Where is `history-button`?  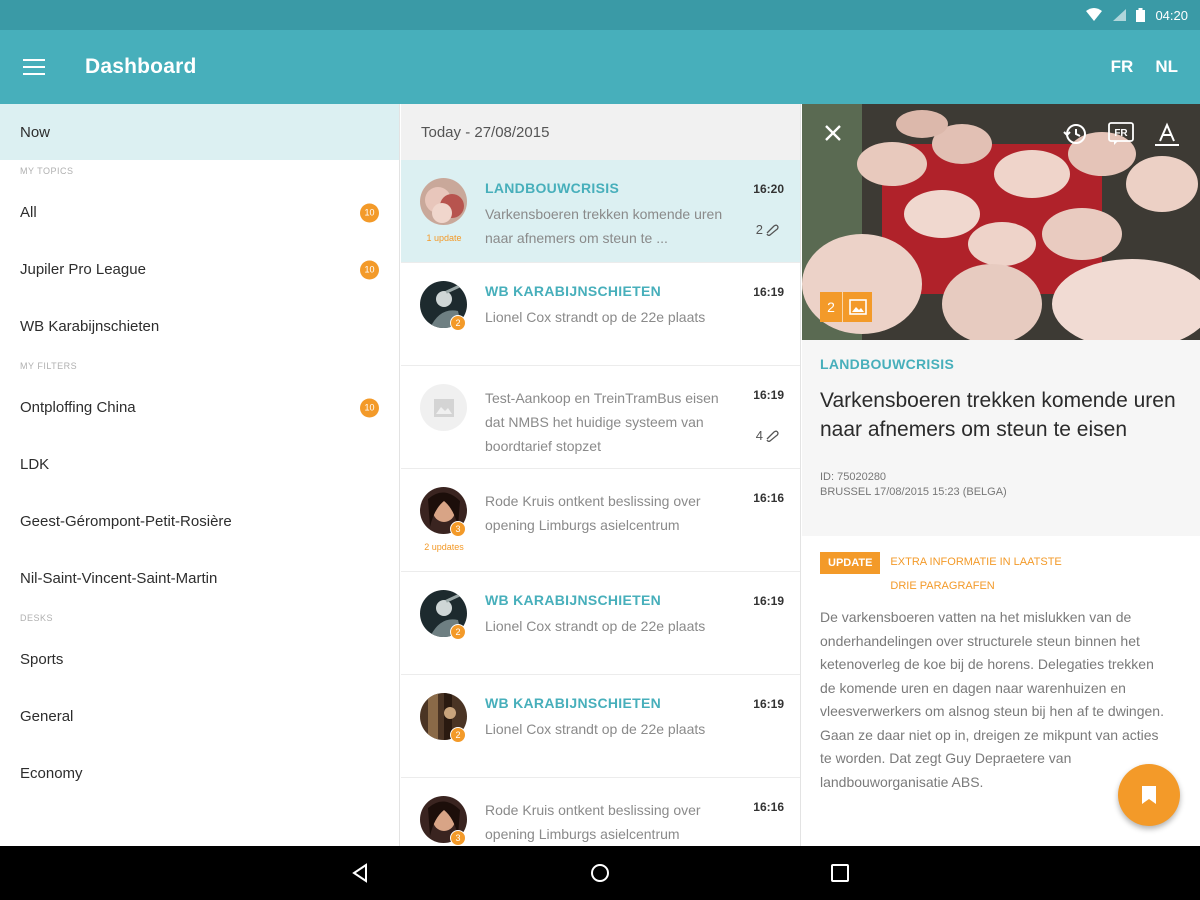
history-button is located at coordinates (1075, 136).